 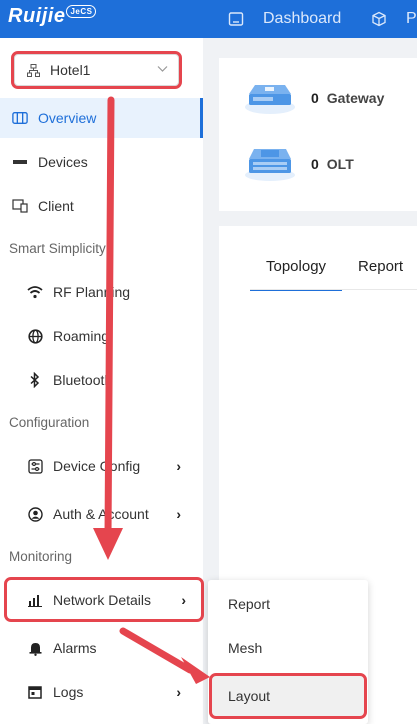 What do you see at coordinates (81, 11) in the screenshot?
I see `logo-badge: JeCS` at bounding box center [81, 11].